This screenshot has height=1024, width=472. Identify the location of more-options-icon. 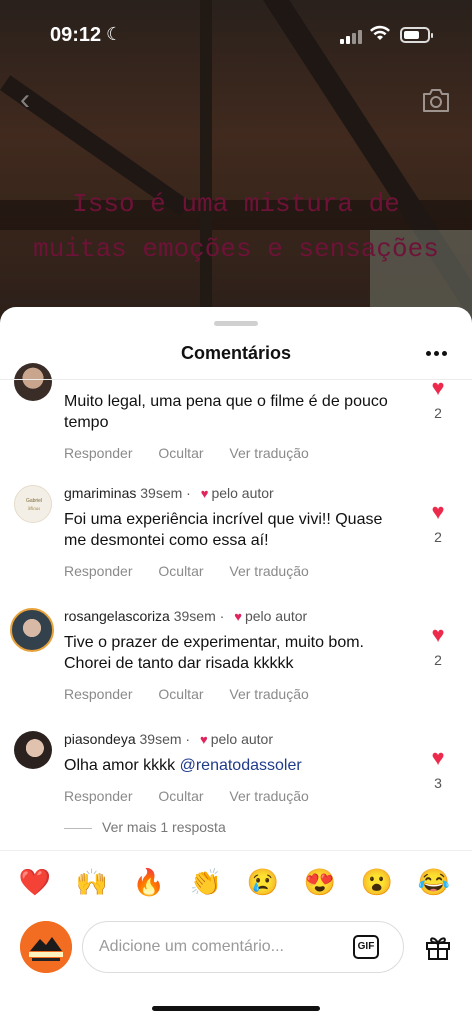
(437, 354).